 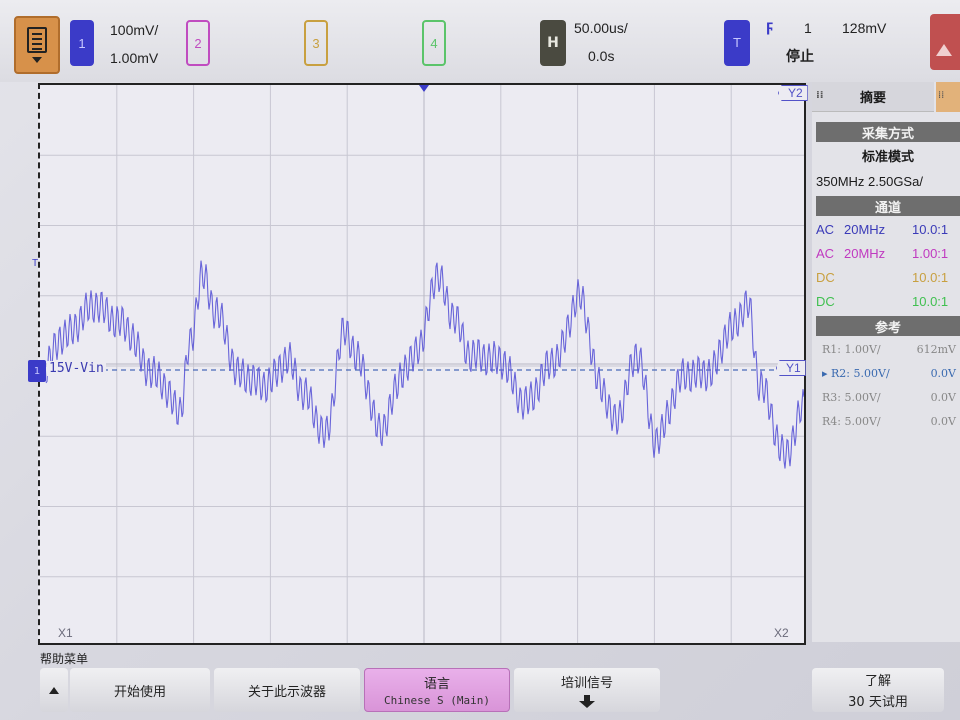 I want to click on sample-rate: 350MHz 2.50GSa/, so click(x=869, y=181).